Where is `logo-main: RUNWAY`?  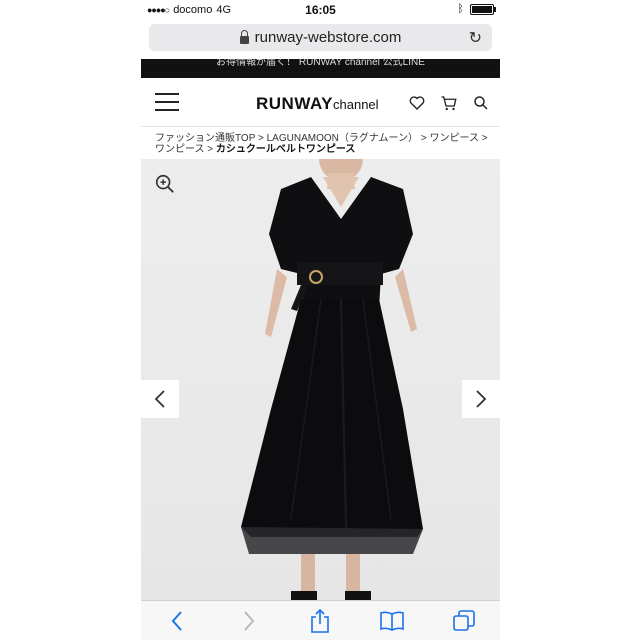 logo-main: RUNWAY is located at coordinates (294, 103).